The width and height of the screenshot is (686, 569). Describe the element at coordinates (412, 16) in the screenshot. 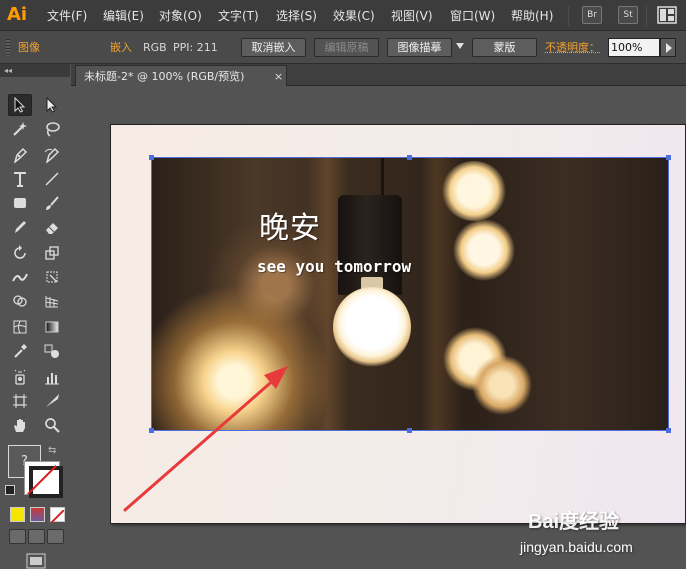

I see `menu-view: 视图(V)` at that location.